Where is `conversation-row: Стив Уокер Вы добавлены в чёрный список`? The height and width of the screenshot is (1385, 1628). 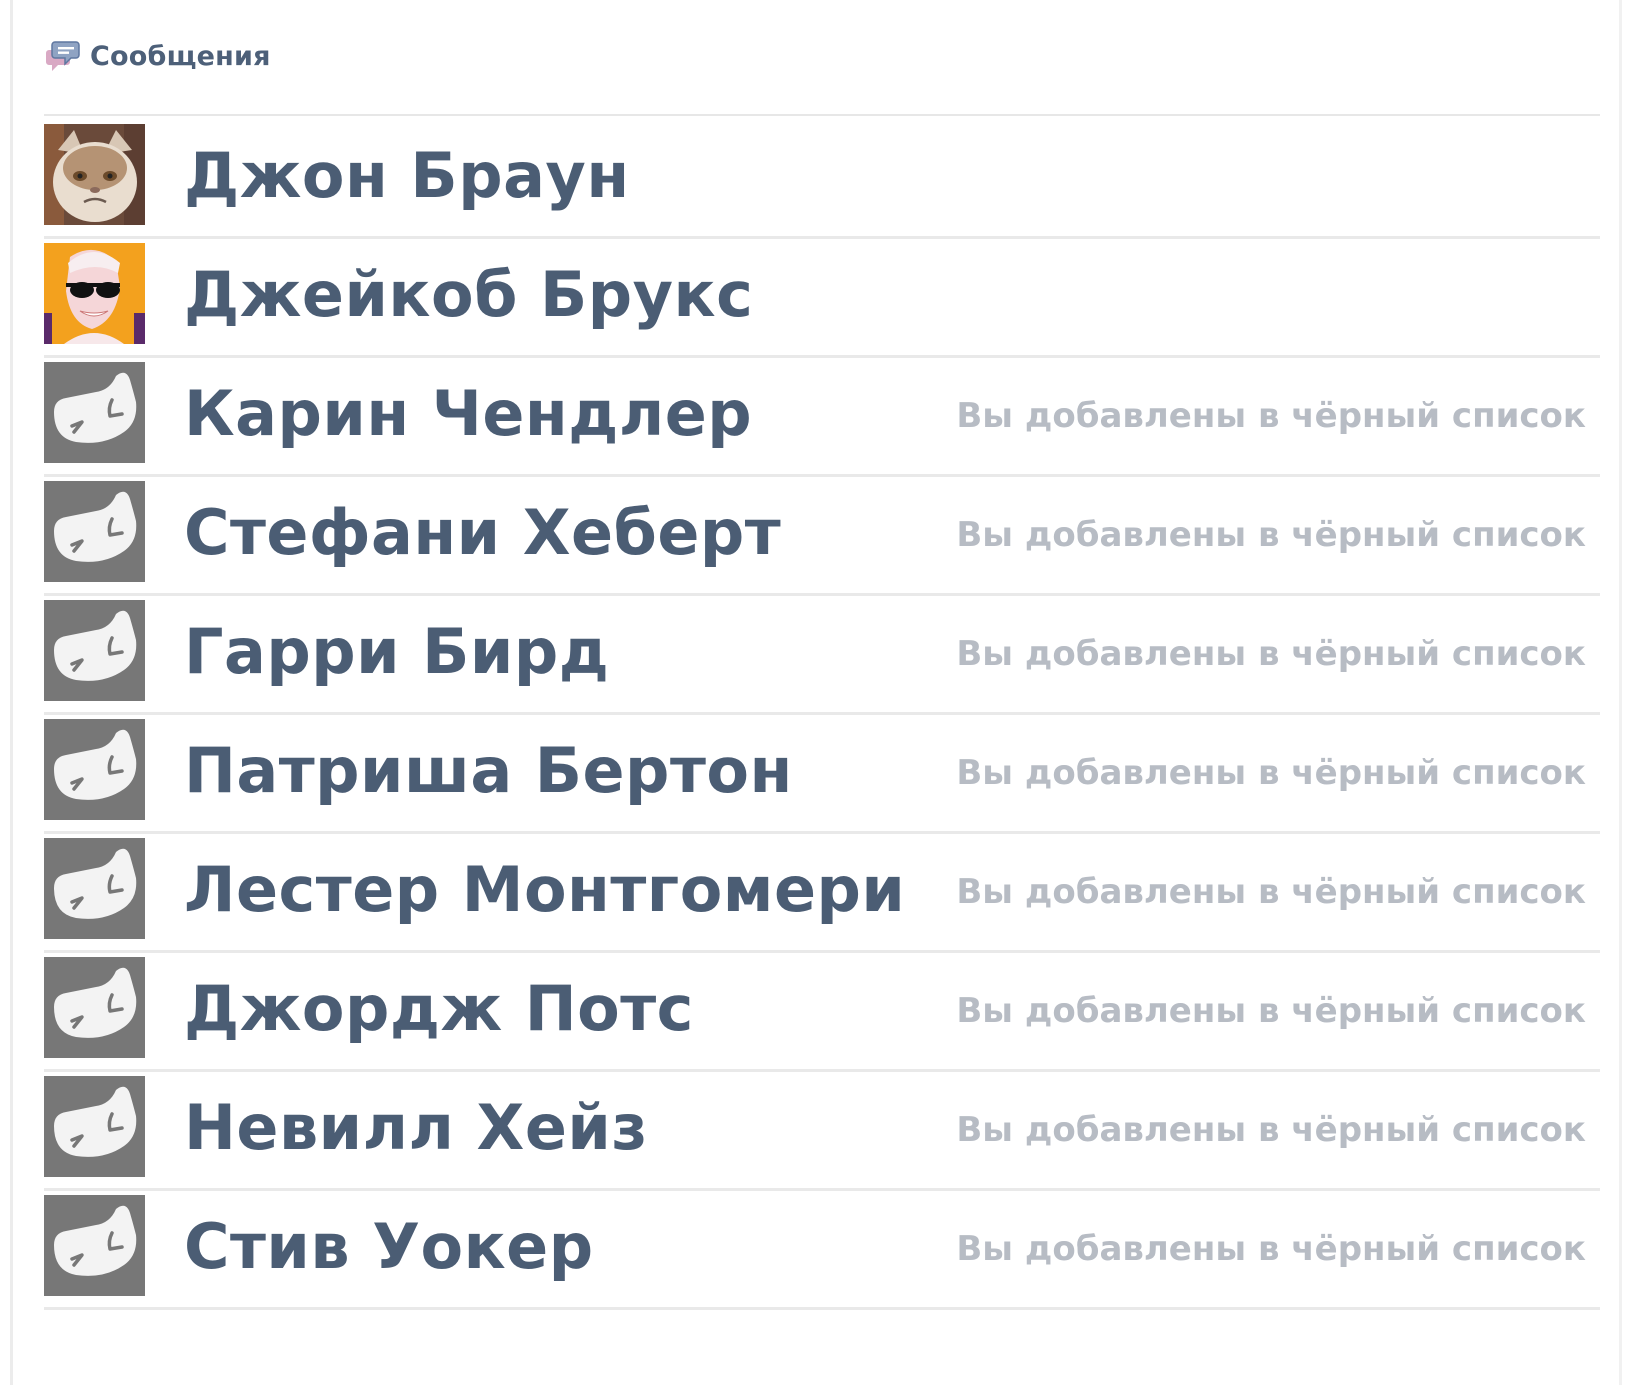 conversation-row: Стив Уокер Вы добавлены в чёрный список is located at coordinates (822, 1251).